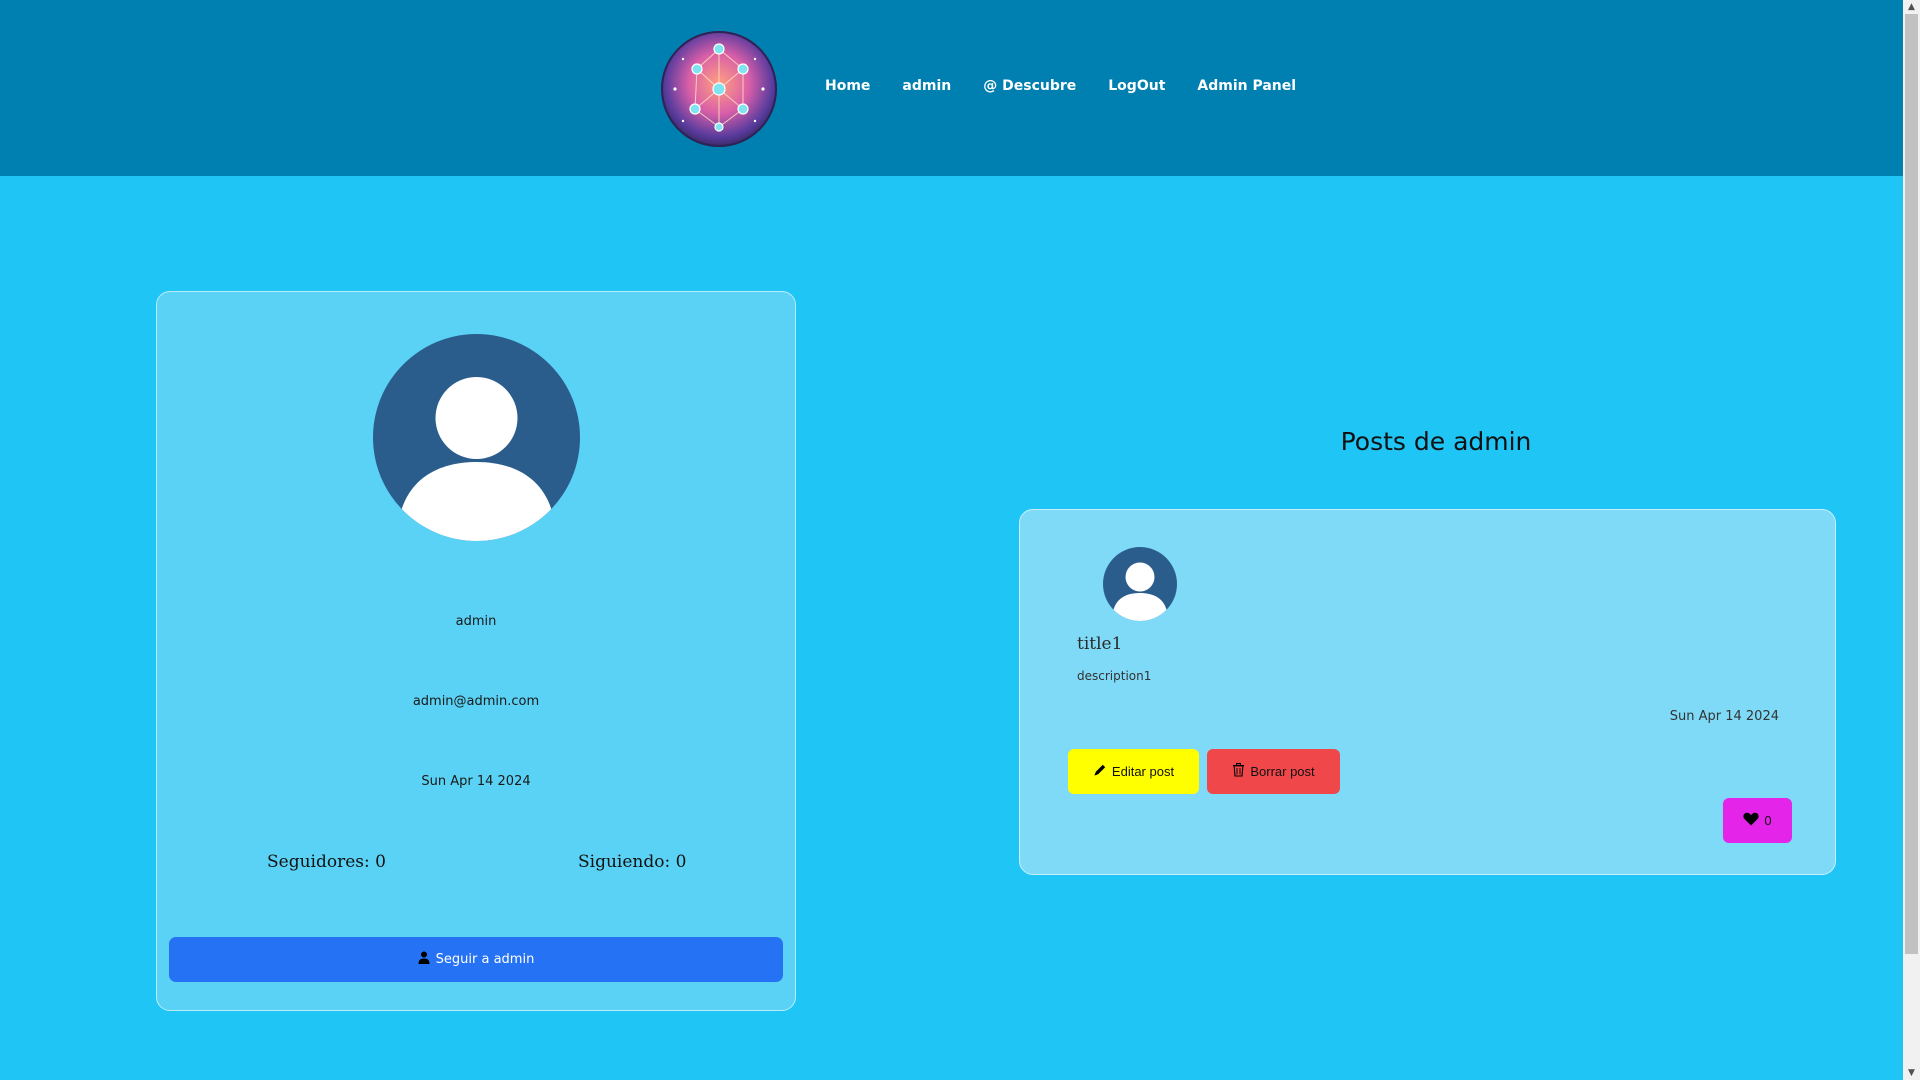 Image resolution: width=1920 pixels, height=1080 pixels. I want to click on follow-button: Seguir a admin, so click(476, 959).